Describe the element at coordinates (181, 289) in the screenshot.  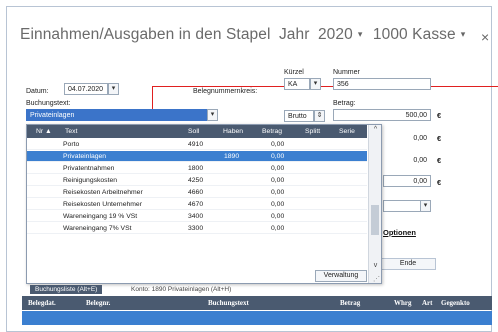
I see `tab-konto: Konto: 1890 Privateinlagen (Alt+H)` at that location.